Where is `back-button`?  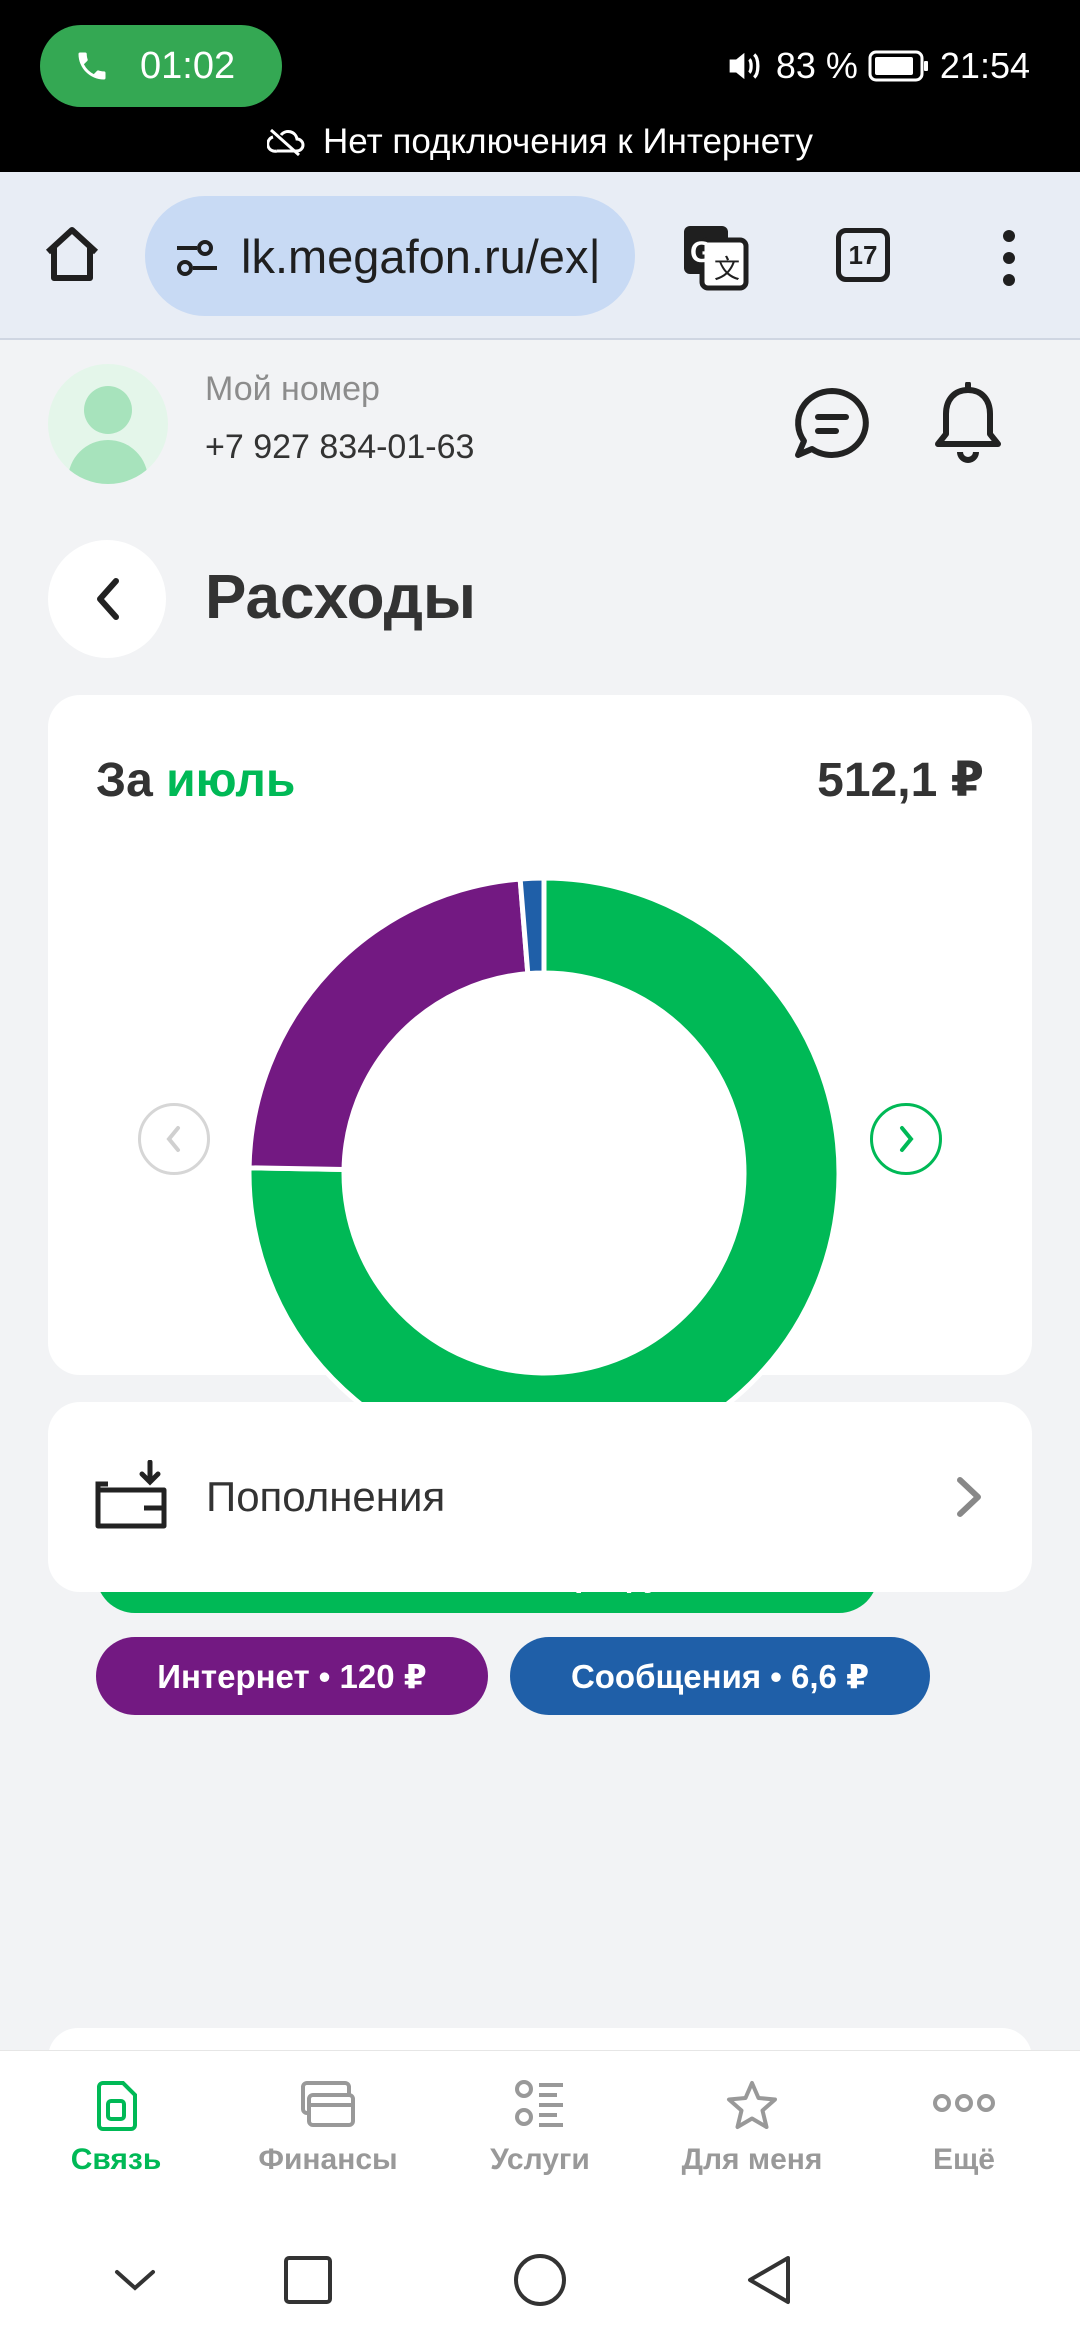
back-button is located at coordinates (107, 599).